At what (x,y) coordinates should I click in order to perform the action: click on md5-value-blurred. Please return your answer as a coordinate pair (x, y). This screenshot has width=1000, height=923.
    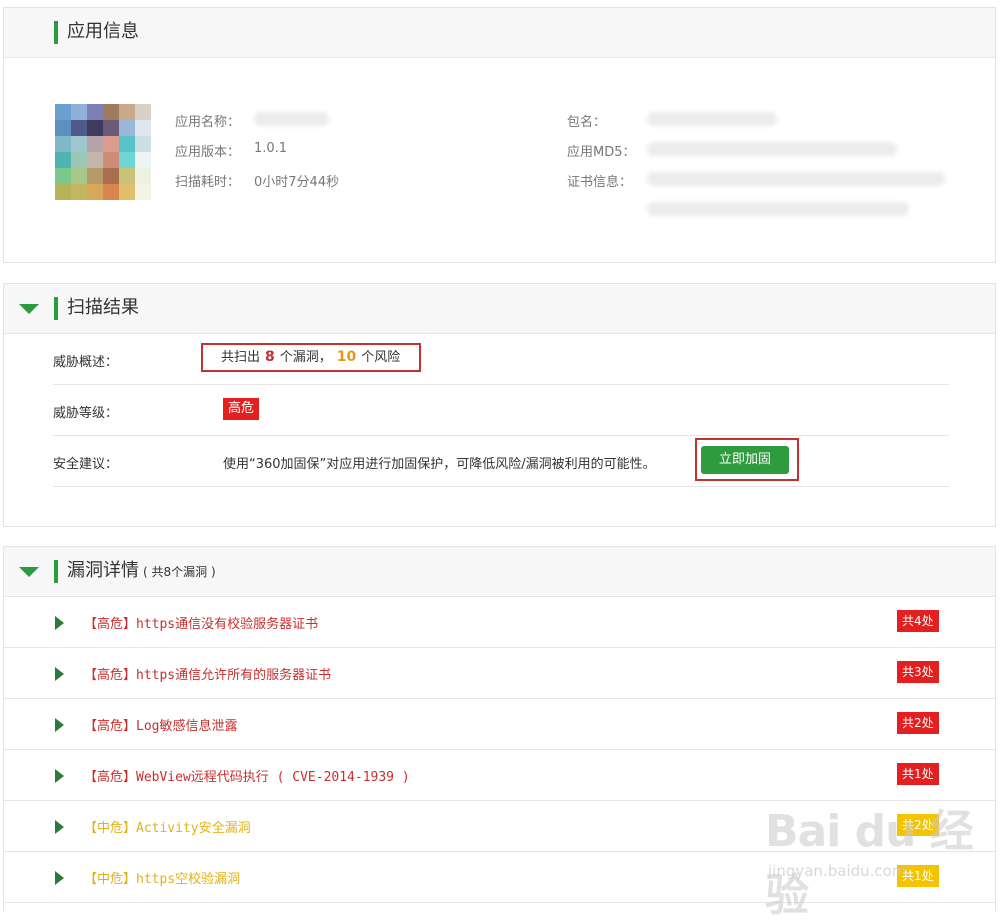
    Looking at the image, I should click on (772, 149).